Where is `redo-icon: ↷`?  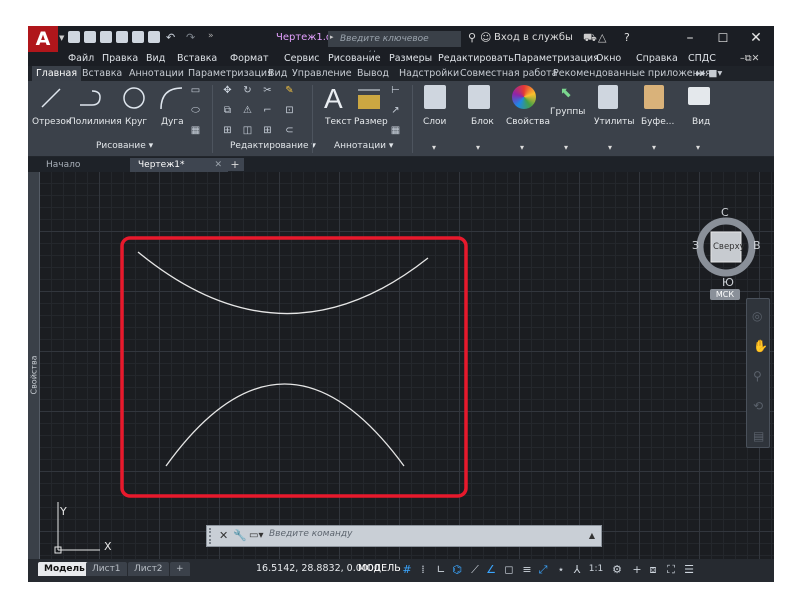
redo-icon: ↷ is located at coordinates (192, 37).